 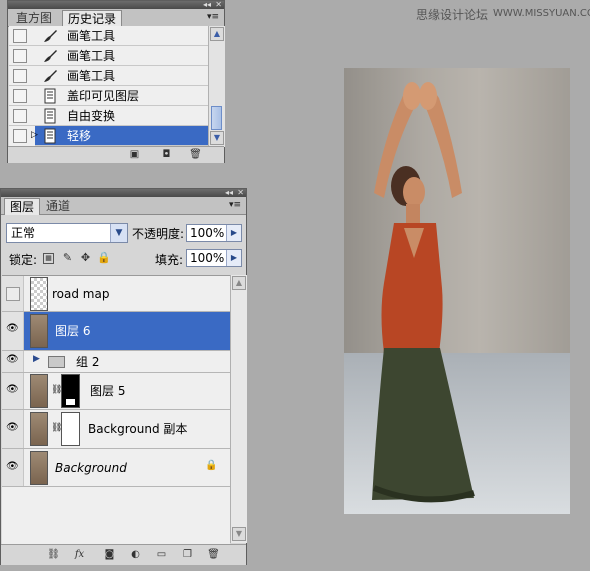 I want to click on history-panel-titlebar: ◂◂ ✕, so click(x=116, y=4).